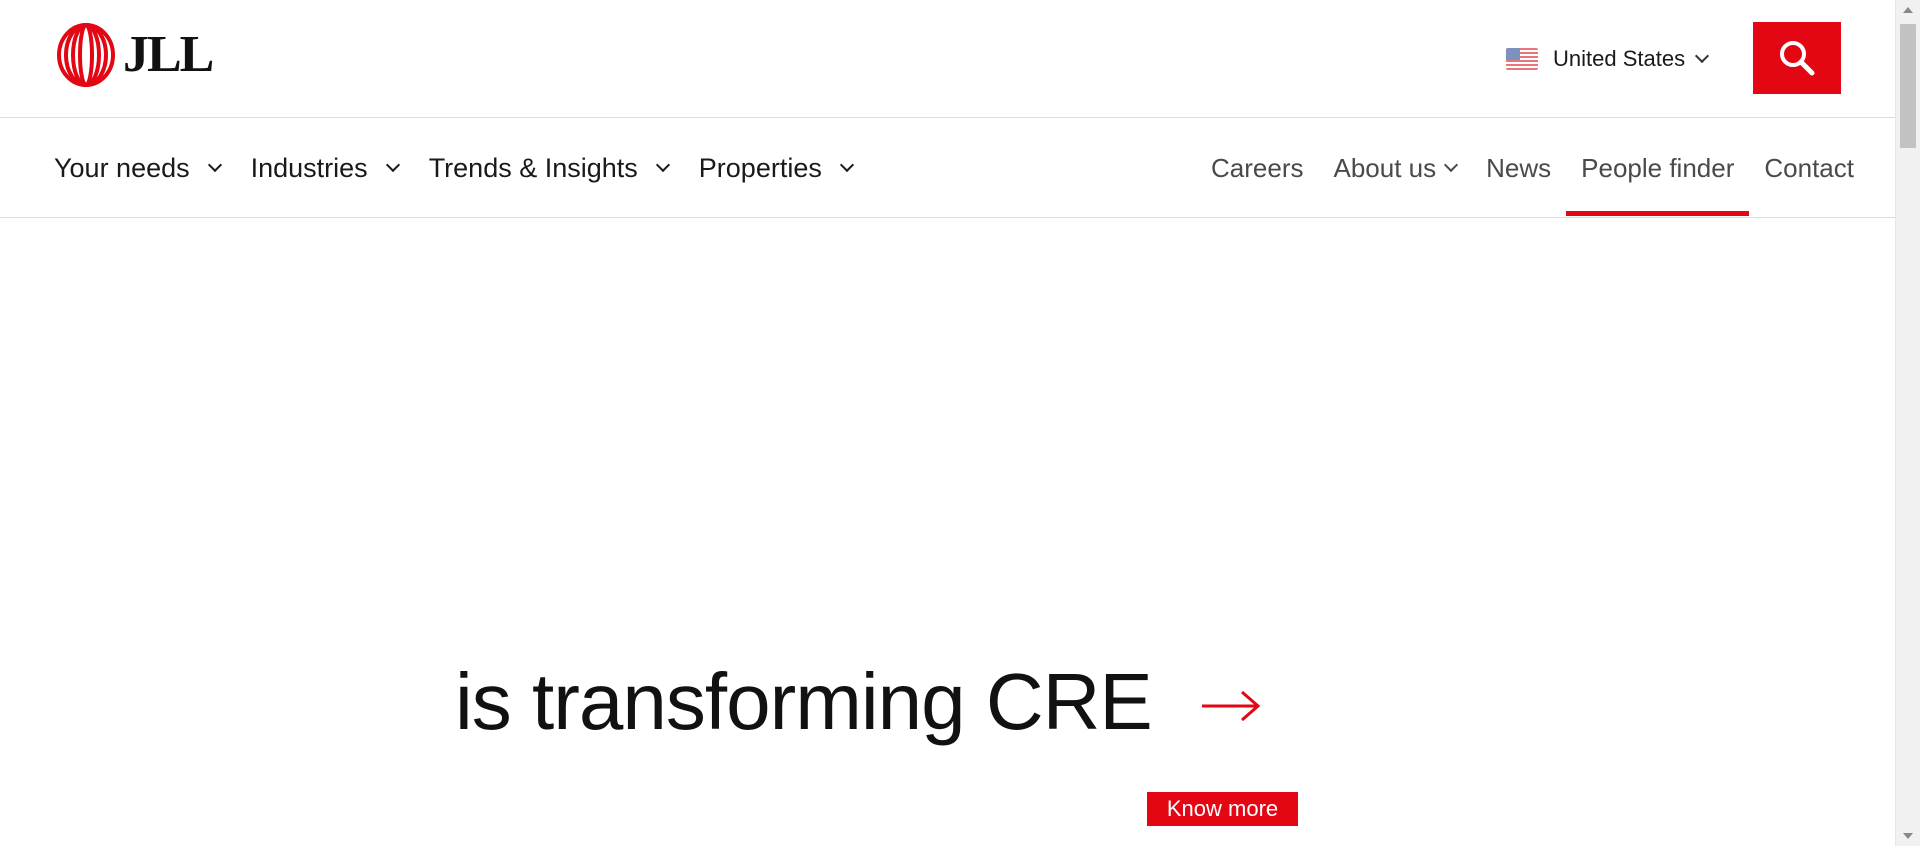  What do you see at coordinates (1518, 168) in the screenshot?
I see `nav-link-news: News` at bounding box center [1518, 168].